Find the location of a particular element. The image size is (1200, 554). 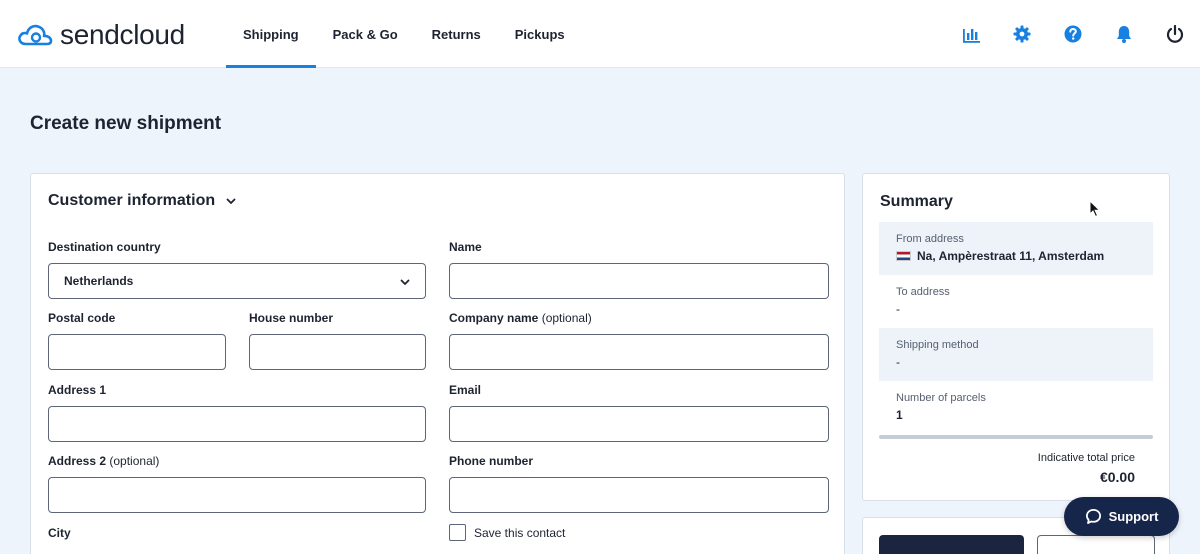

from-address-label: From address is located at coordinates (930, 239).